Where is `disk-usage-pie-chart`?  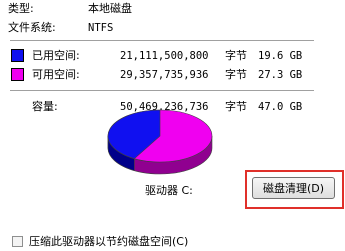 disk-usage-pie-chart is located at coordinates (160, 142).